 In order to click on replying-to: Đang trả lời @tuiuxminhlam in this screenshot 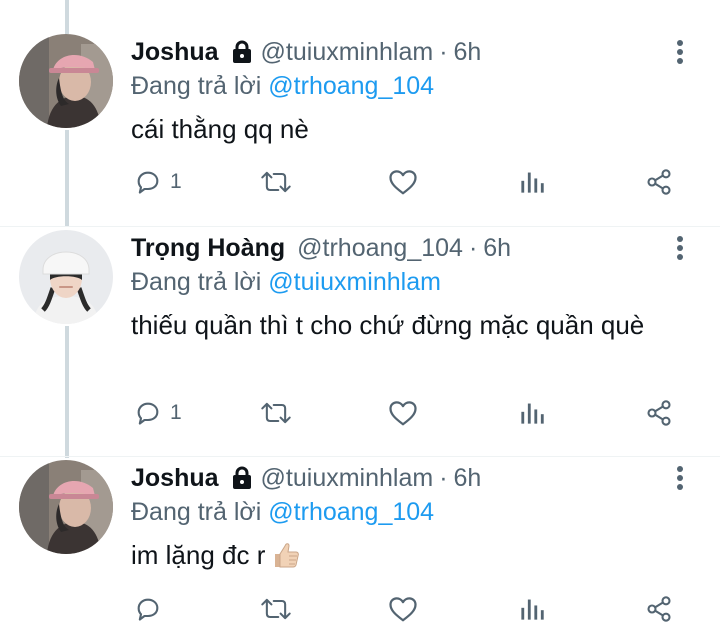, I will do `click(286, 282)`.